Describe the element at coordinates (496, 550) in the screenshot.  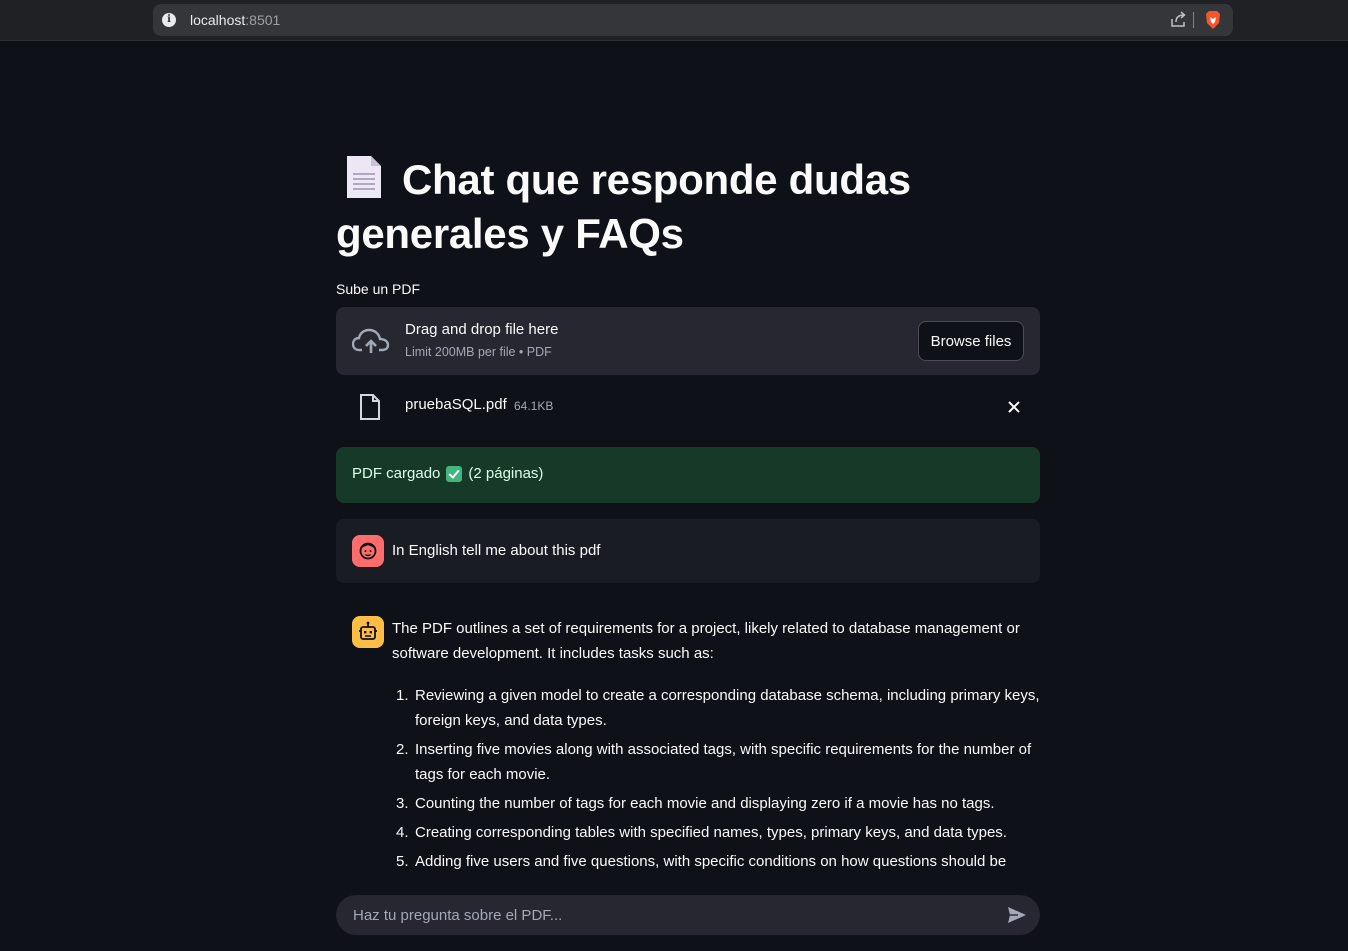
I see `user-message-text: In English tell me about this pdf` at that location.